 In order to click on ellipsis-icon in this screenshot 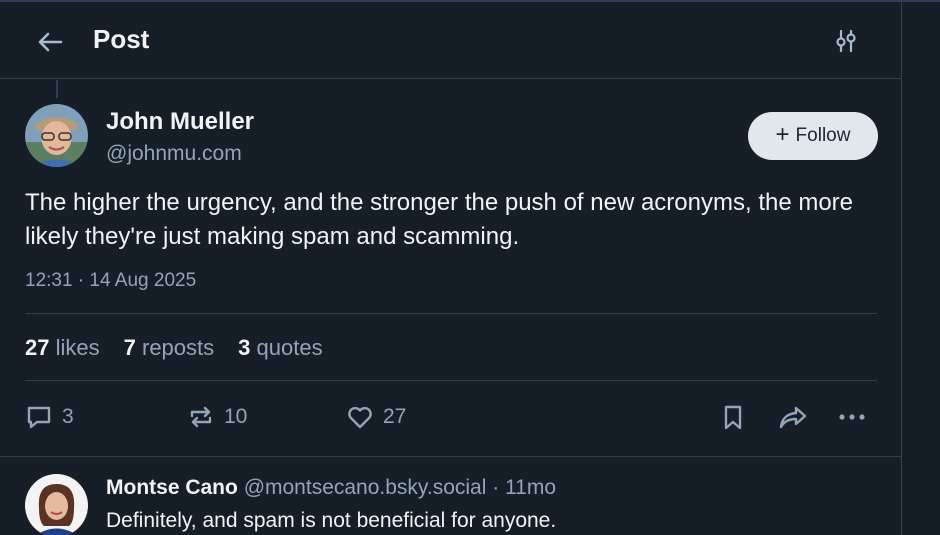, I will do `click(852, 417)`.